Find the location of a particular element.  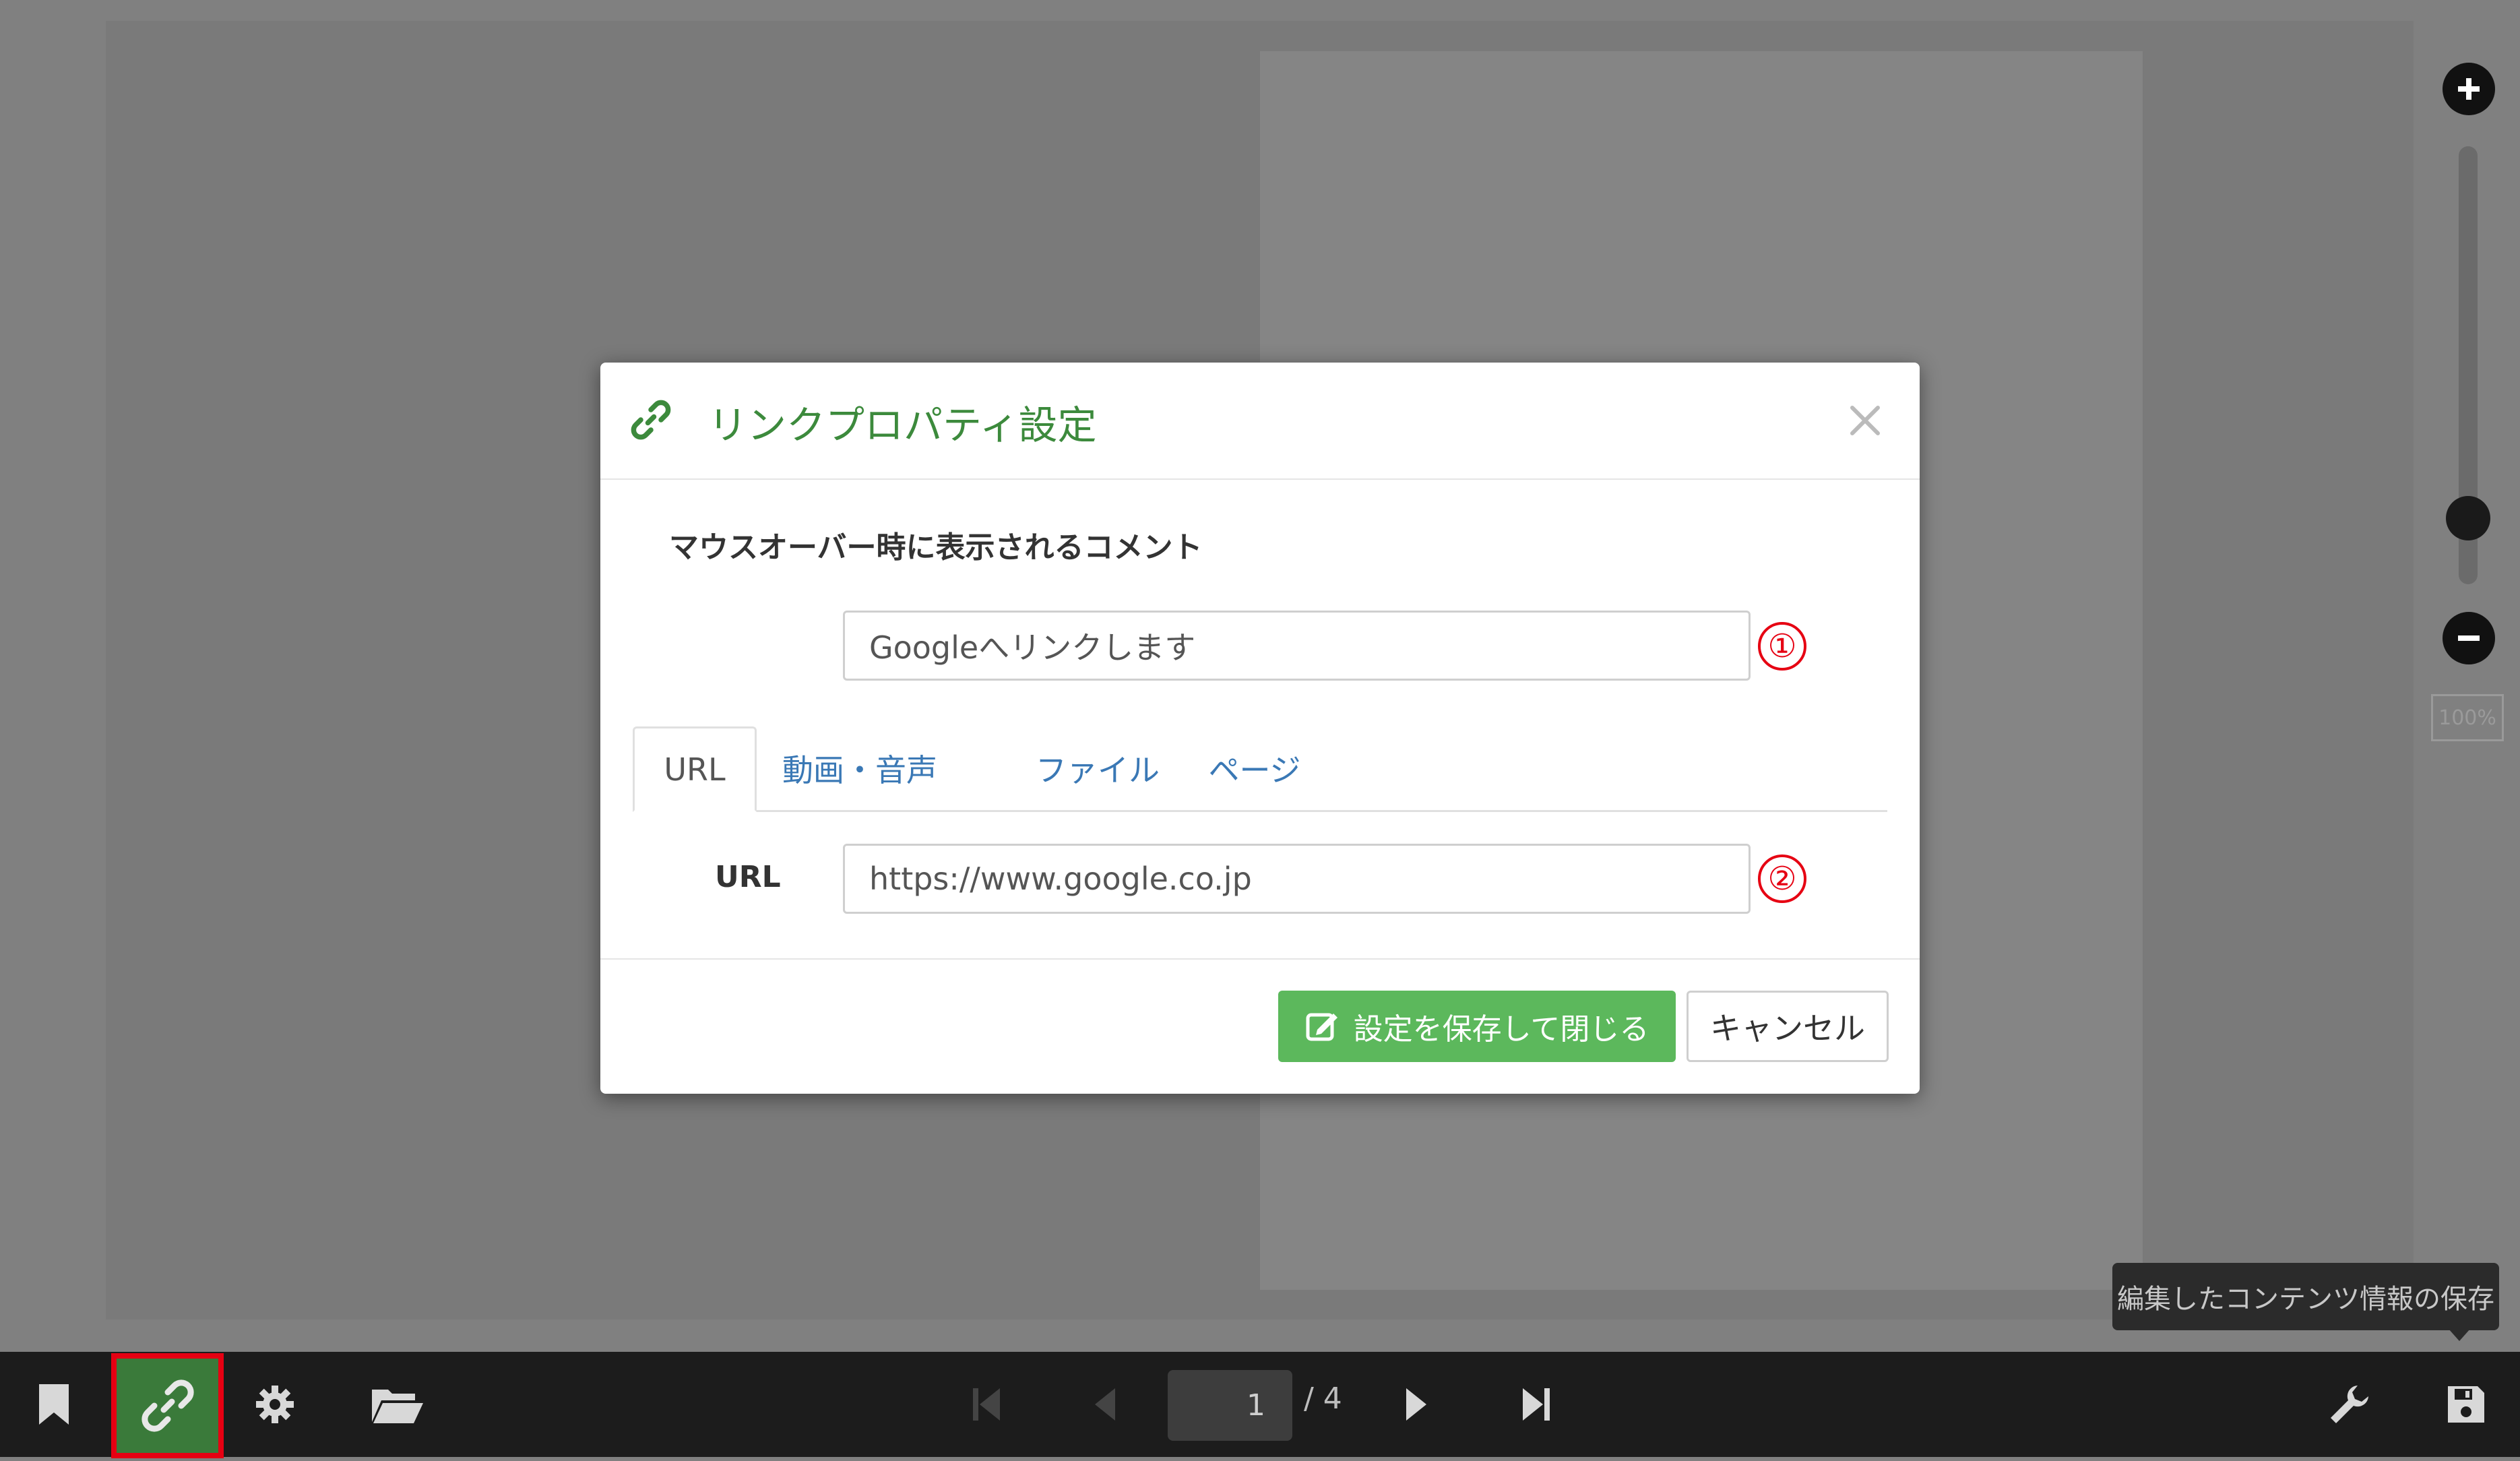

settings-button is located at coordinates (275, 1404).